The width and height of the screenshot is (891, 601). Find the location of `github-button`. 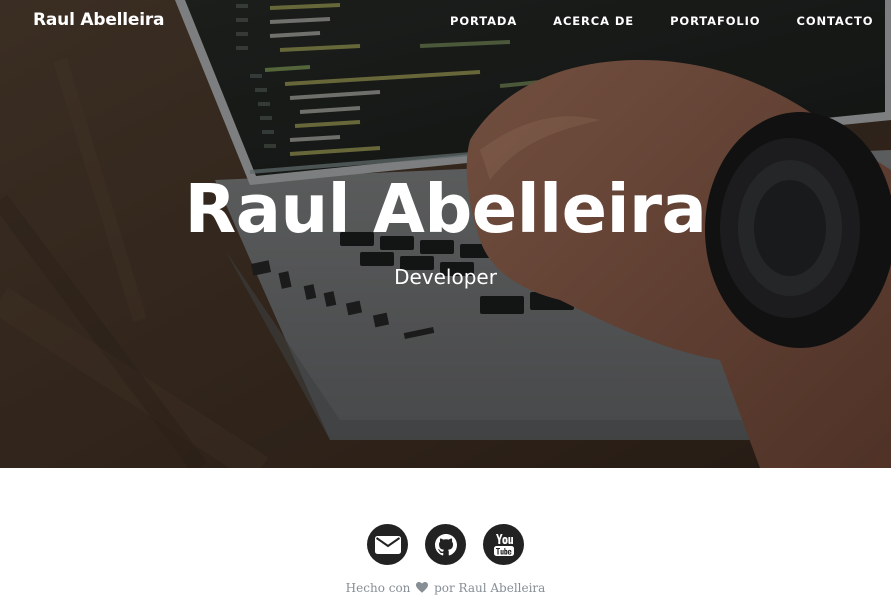

github-button is located at coordinates (445, 544).